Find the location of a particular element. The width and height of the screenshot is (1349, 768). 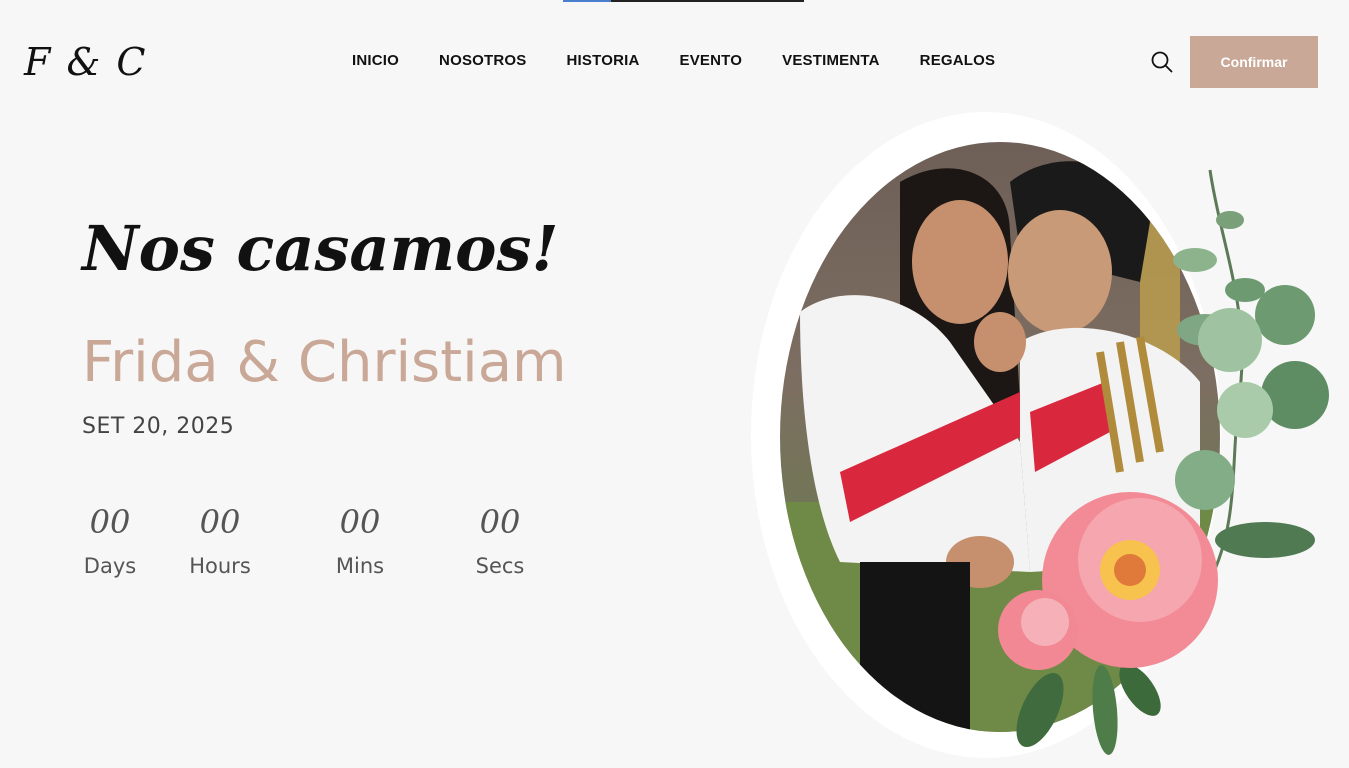

countdown-hours-label: Hours is located at coordinates (220, 566).